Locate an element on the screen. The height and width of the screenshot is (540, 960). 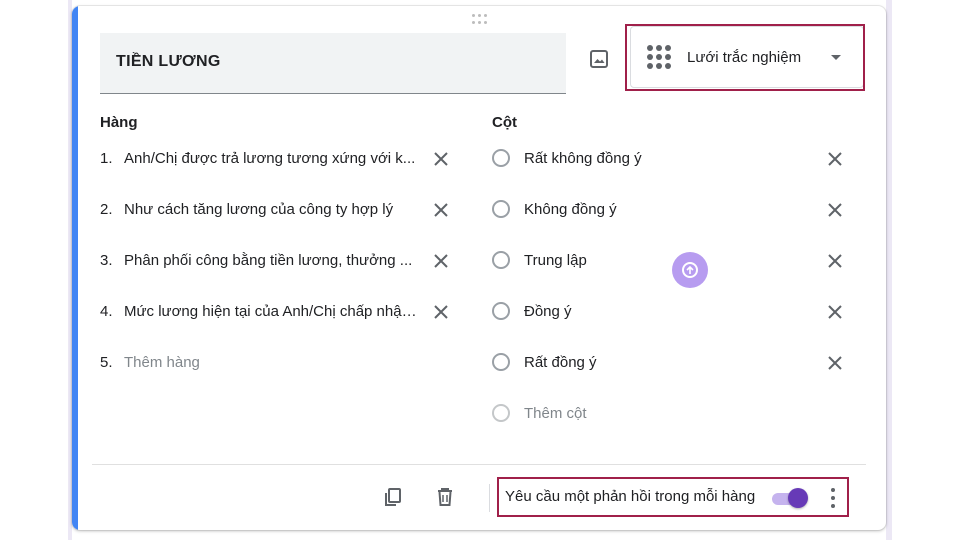
add-row-item: 5. Thêm hàng is located at coordinates (260, 362).